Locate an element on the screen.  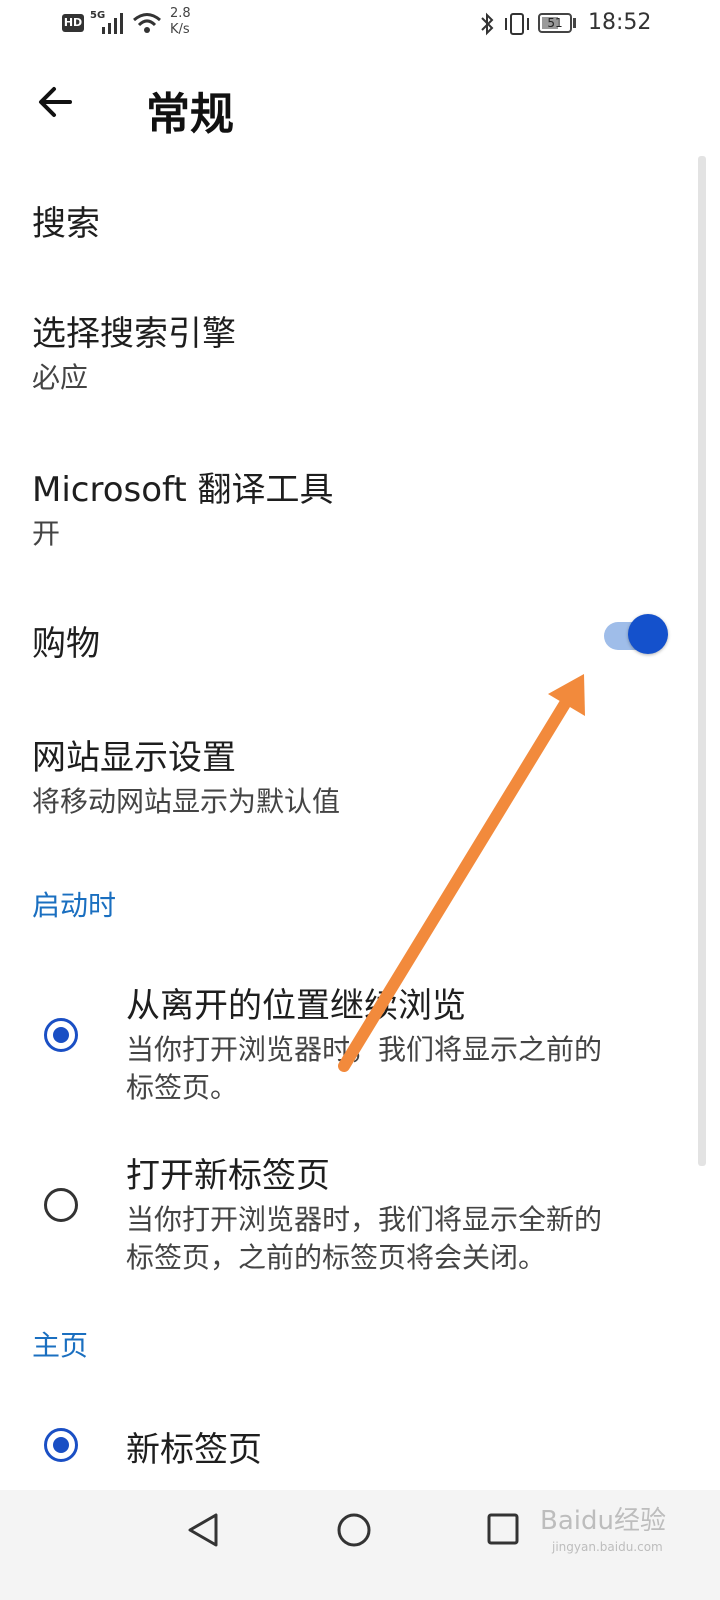
page-title: 常规 is located at coordinates (190, 114).